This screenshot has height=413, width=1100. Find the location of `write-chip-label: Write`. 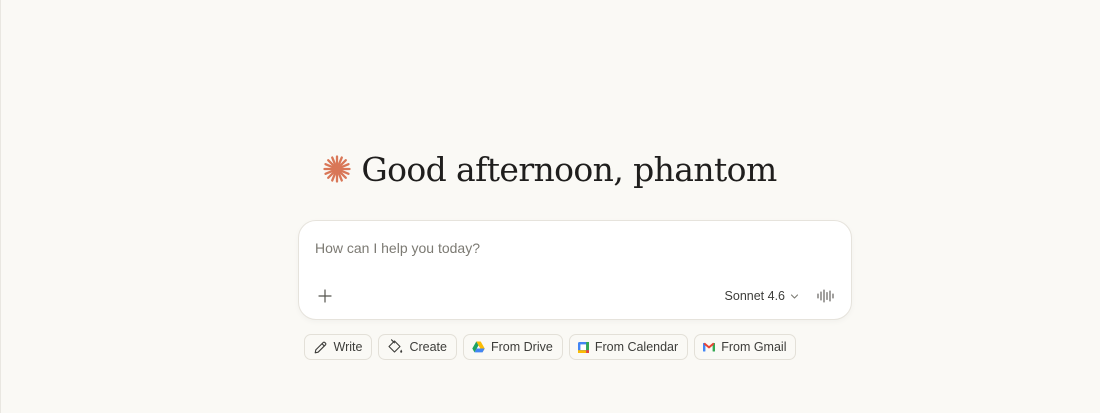

write-chip-label: Write is located at coordinates (348, 347).